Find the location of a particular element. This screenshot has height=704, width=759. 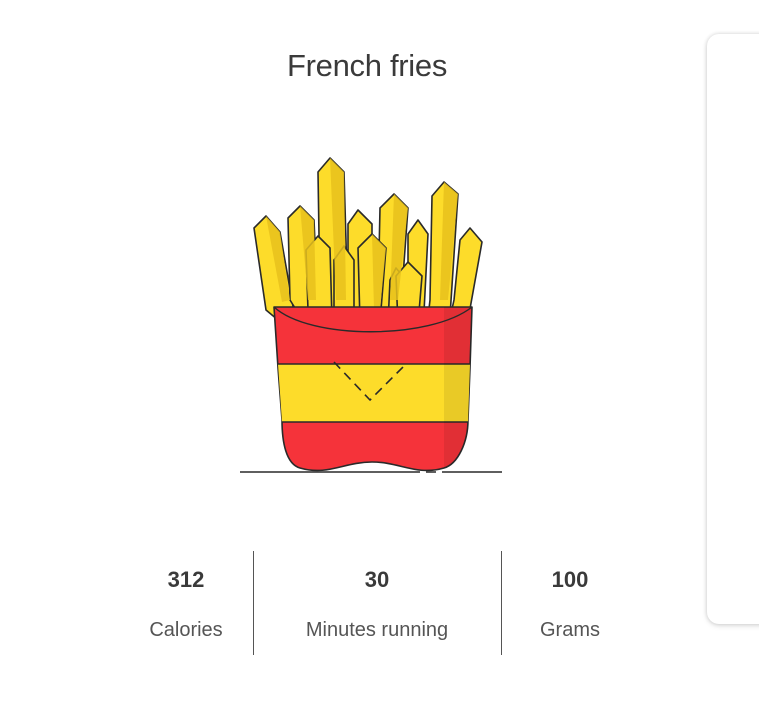

stat-value: 100 is located at coordinates (570, 579).